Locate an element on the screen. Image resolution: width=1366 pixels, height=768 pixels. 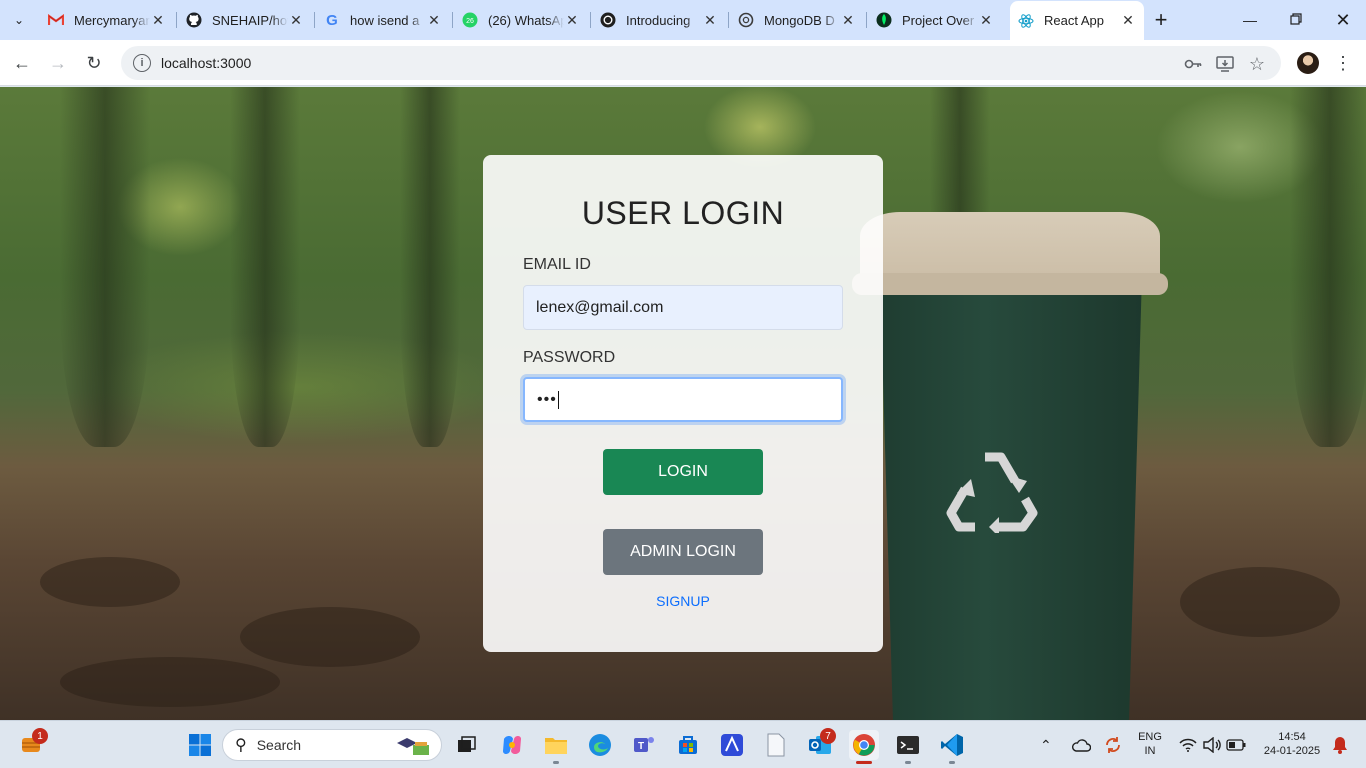
address-bar: i localhost:3000 ☆ is located at coordinates (701, 63).